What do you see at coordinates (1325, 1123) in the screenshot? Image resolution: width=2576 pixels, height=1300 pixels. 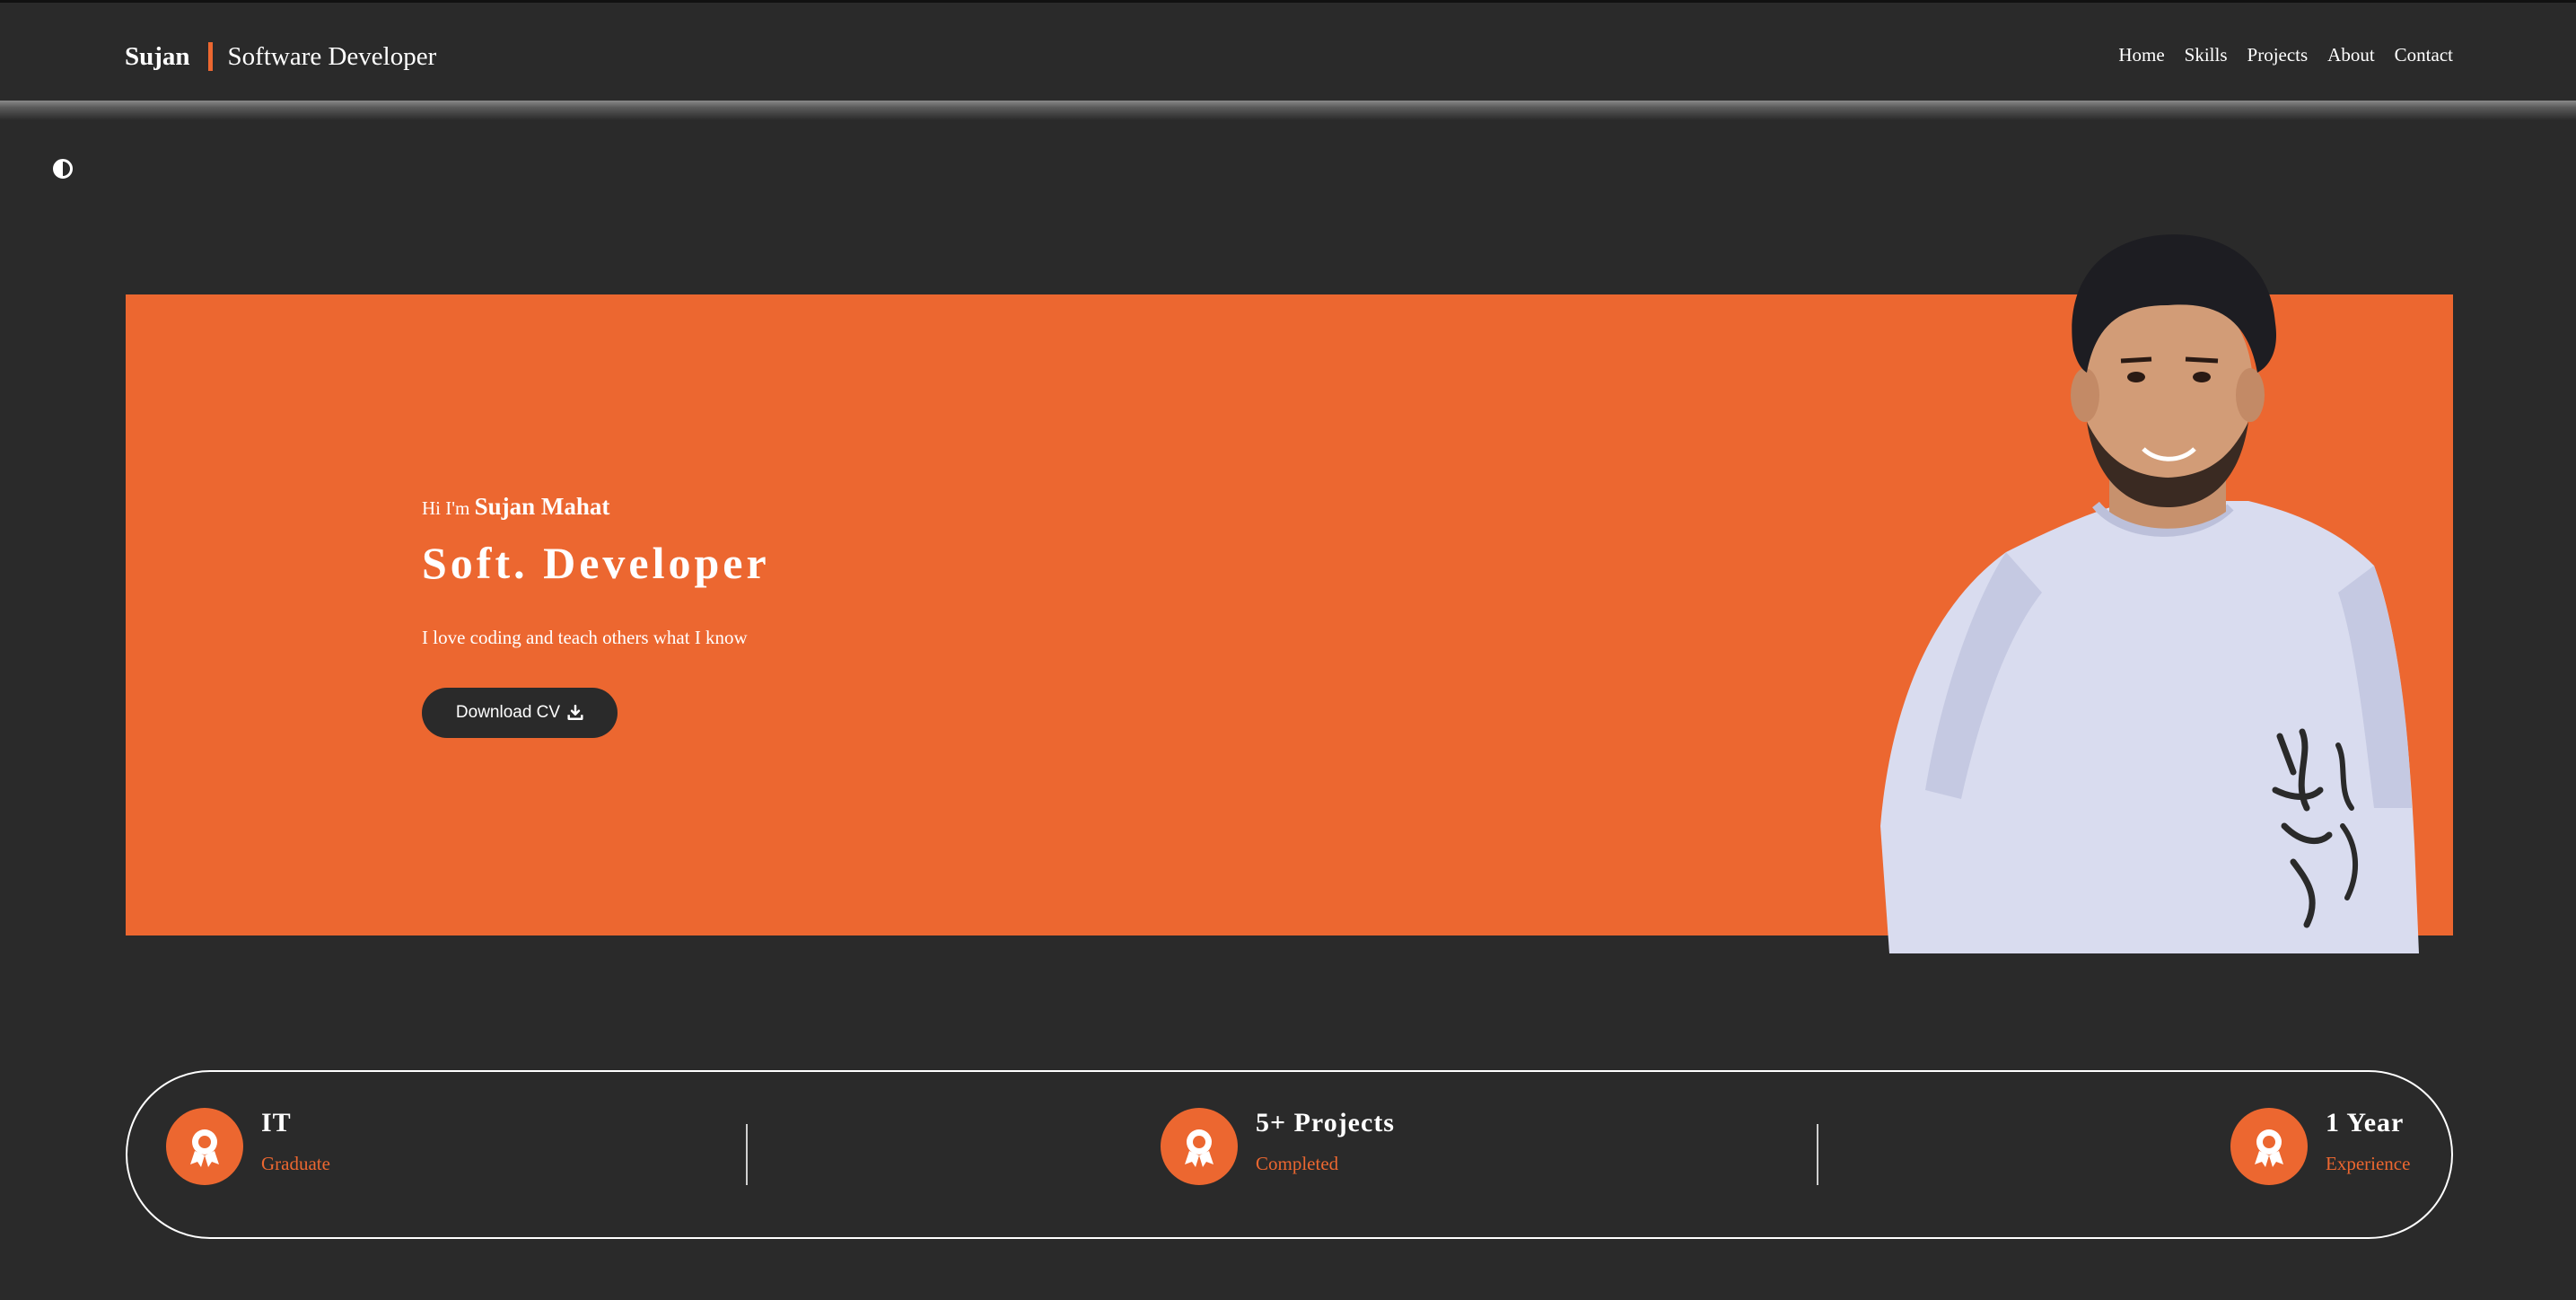 I see `stat-title: 5+ Projects` at bounding box center [1325, 1123].